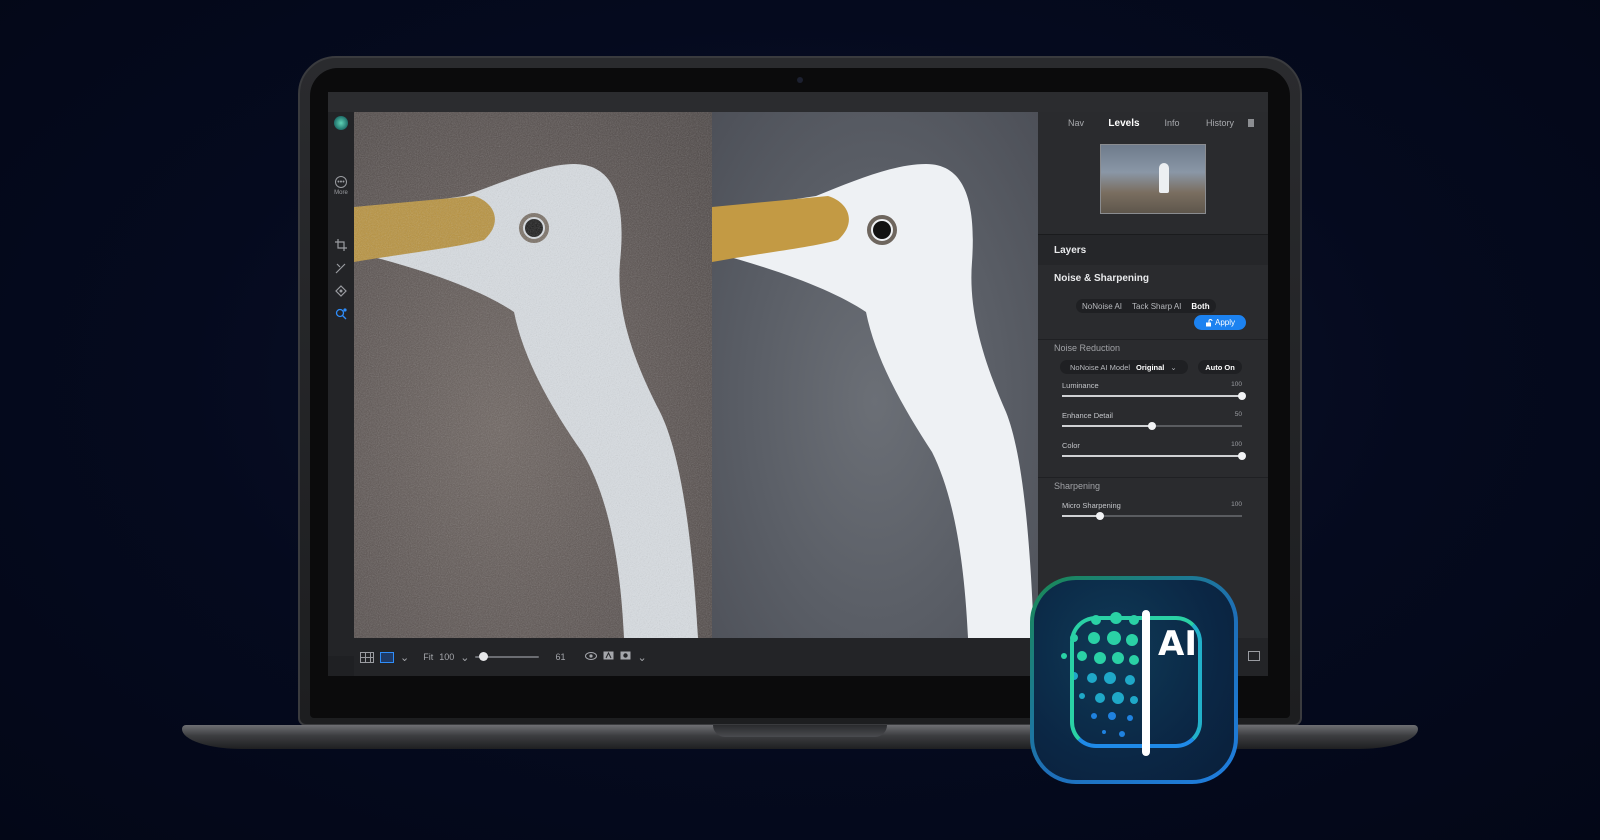  Describe the element at coordinates (446, 657) in the screenshot. I see `zoom-value: 100` at that location.